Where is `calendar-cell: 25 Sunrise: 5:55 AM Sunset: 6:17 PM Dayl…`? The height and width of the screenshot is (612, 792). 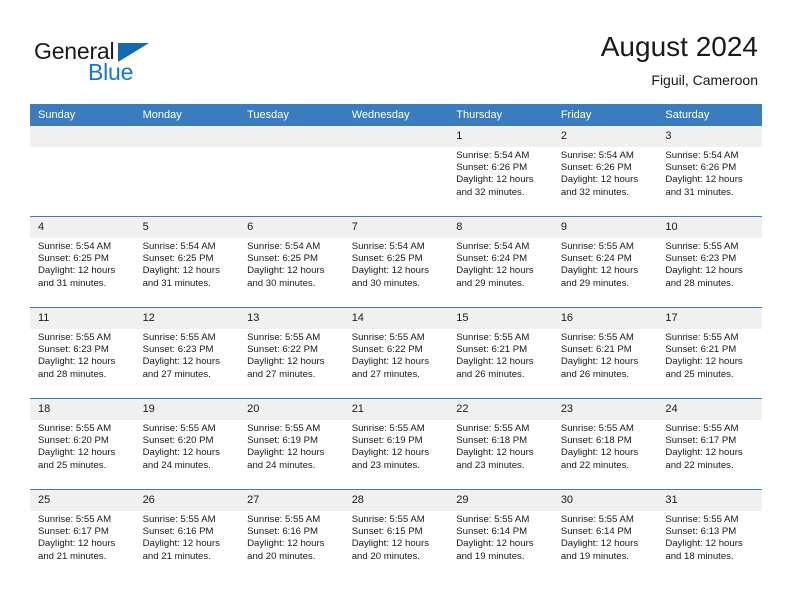 calendar-cell: 25 Sunrise: 5:55 AM Sunset: 6:17 PM Dayl… is located at coordinates (82, 534).